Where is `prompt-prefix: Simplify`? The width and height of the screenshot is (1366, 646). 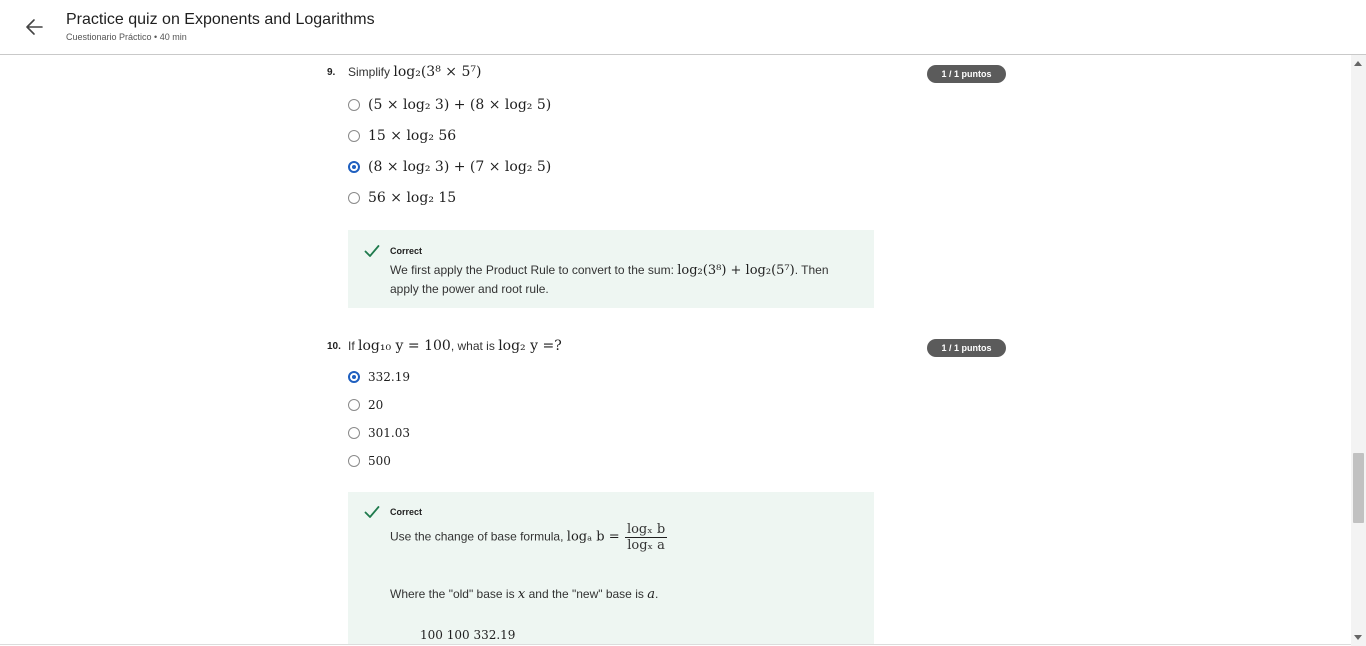
prompt-prefix: Simplify is located at coordinates (369, 72).